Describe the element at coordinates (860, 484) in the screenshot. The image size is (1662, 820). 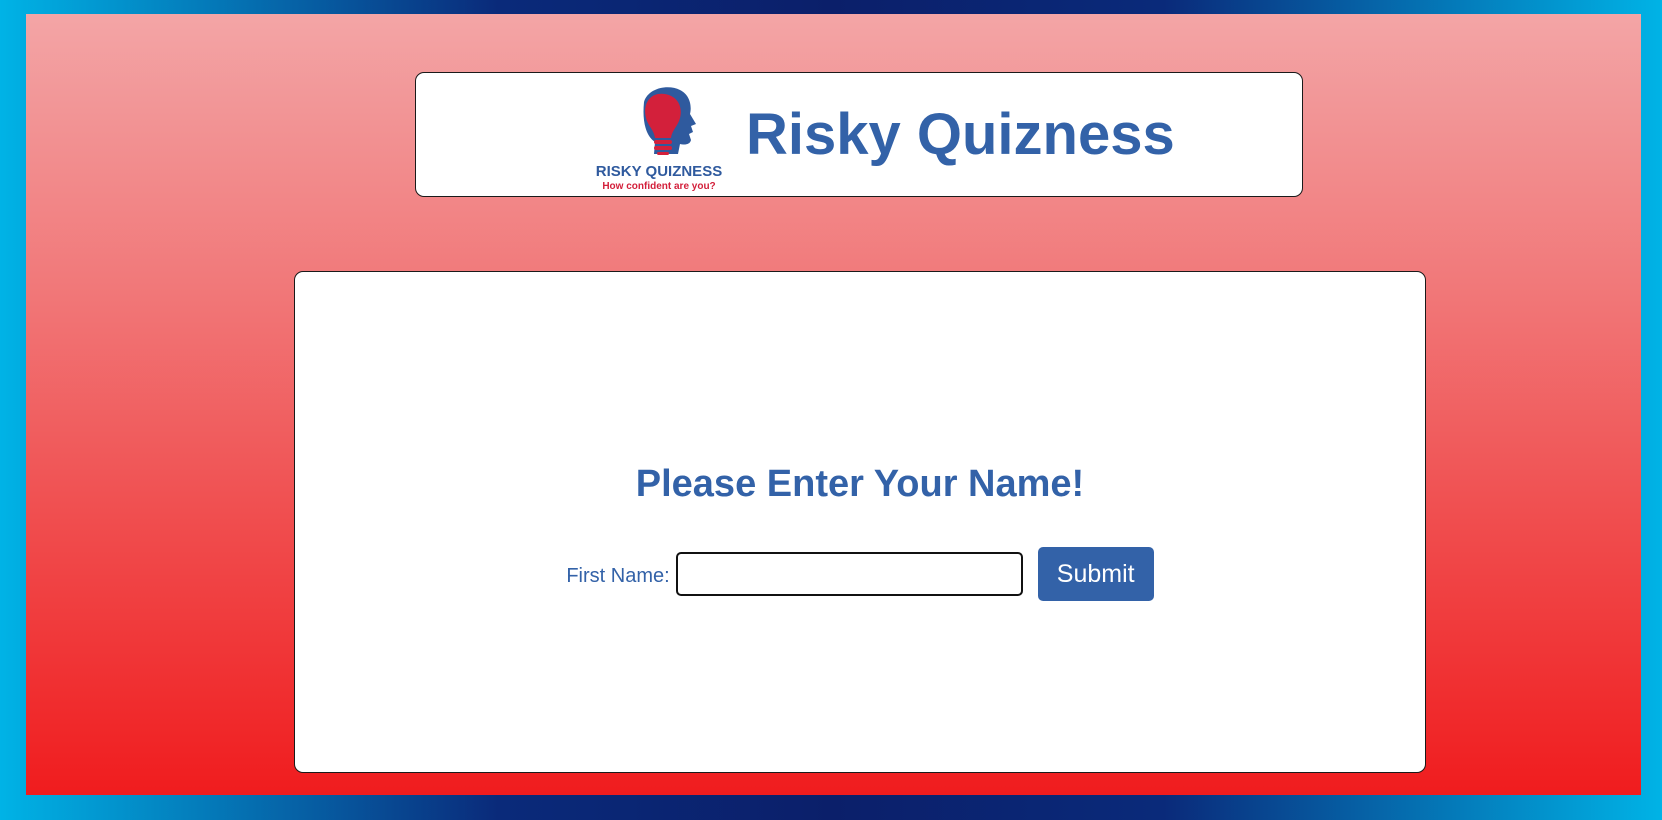
I see `name-prompt-heading: Please Enter Your Name!` at that location.